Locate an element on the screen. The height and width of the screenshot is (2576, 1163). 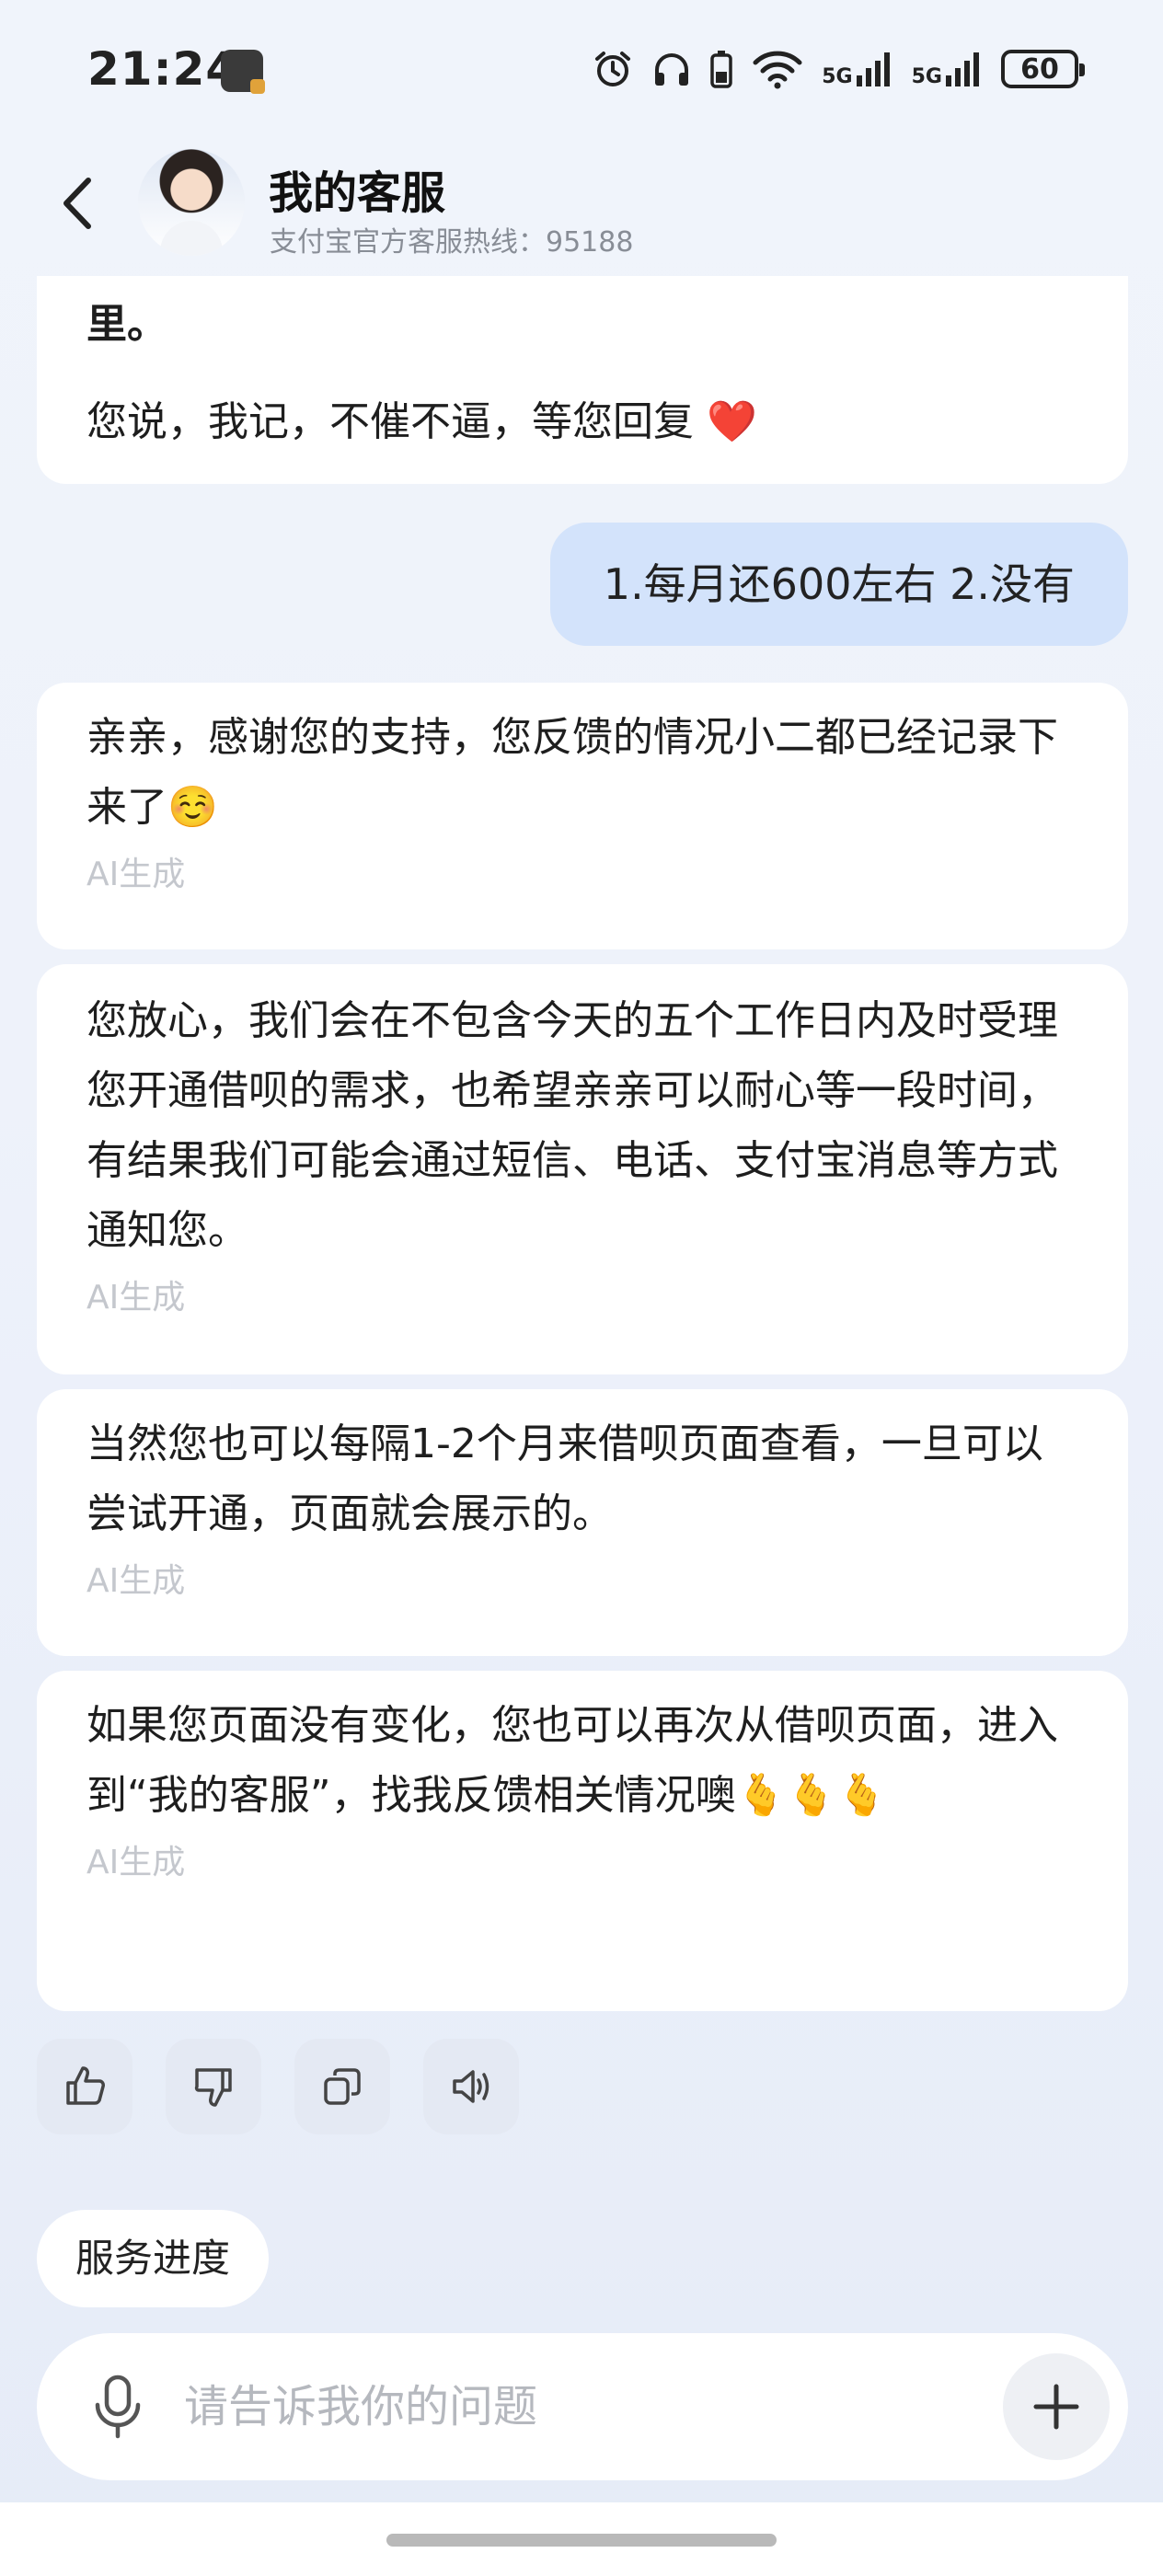
more-options-button is located at coordinates (1056, 2406).